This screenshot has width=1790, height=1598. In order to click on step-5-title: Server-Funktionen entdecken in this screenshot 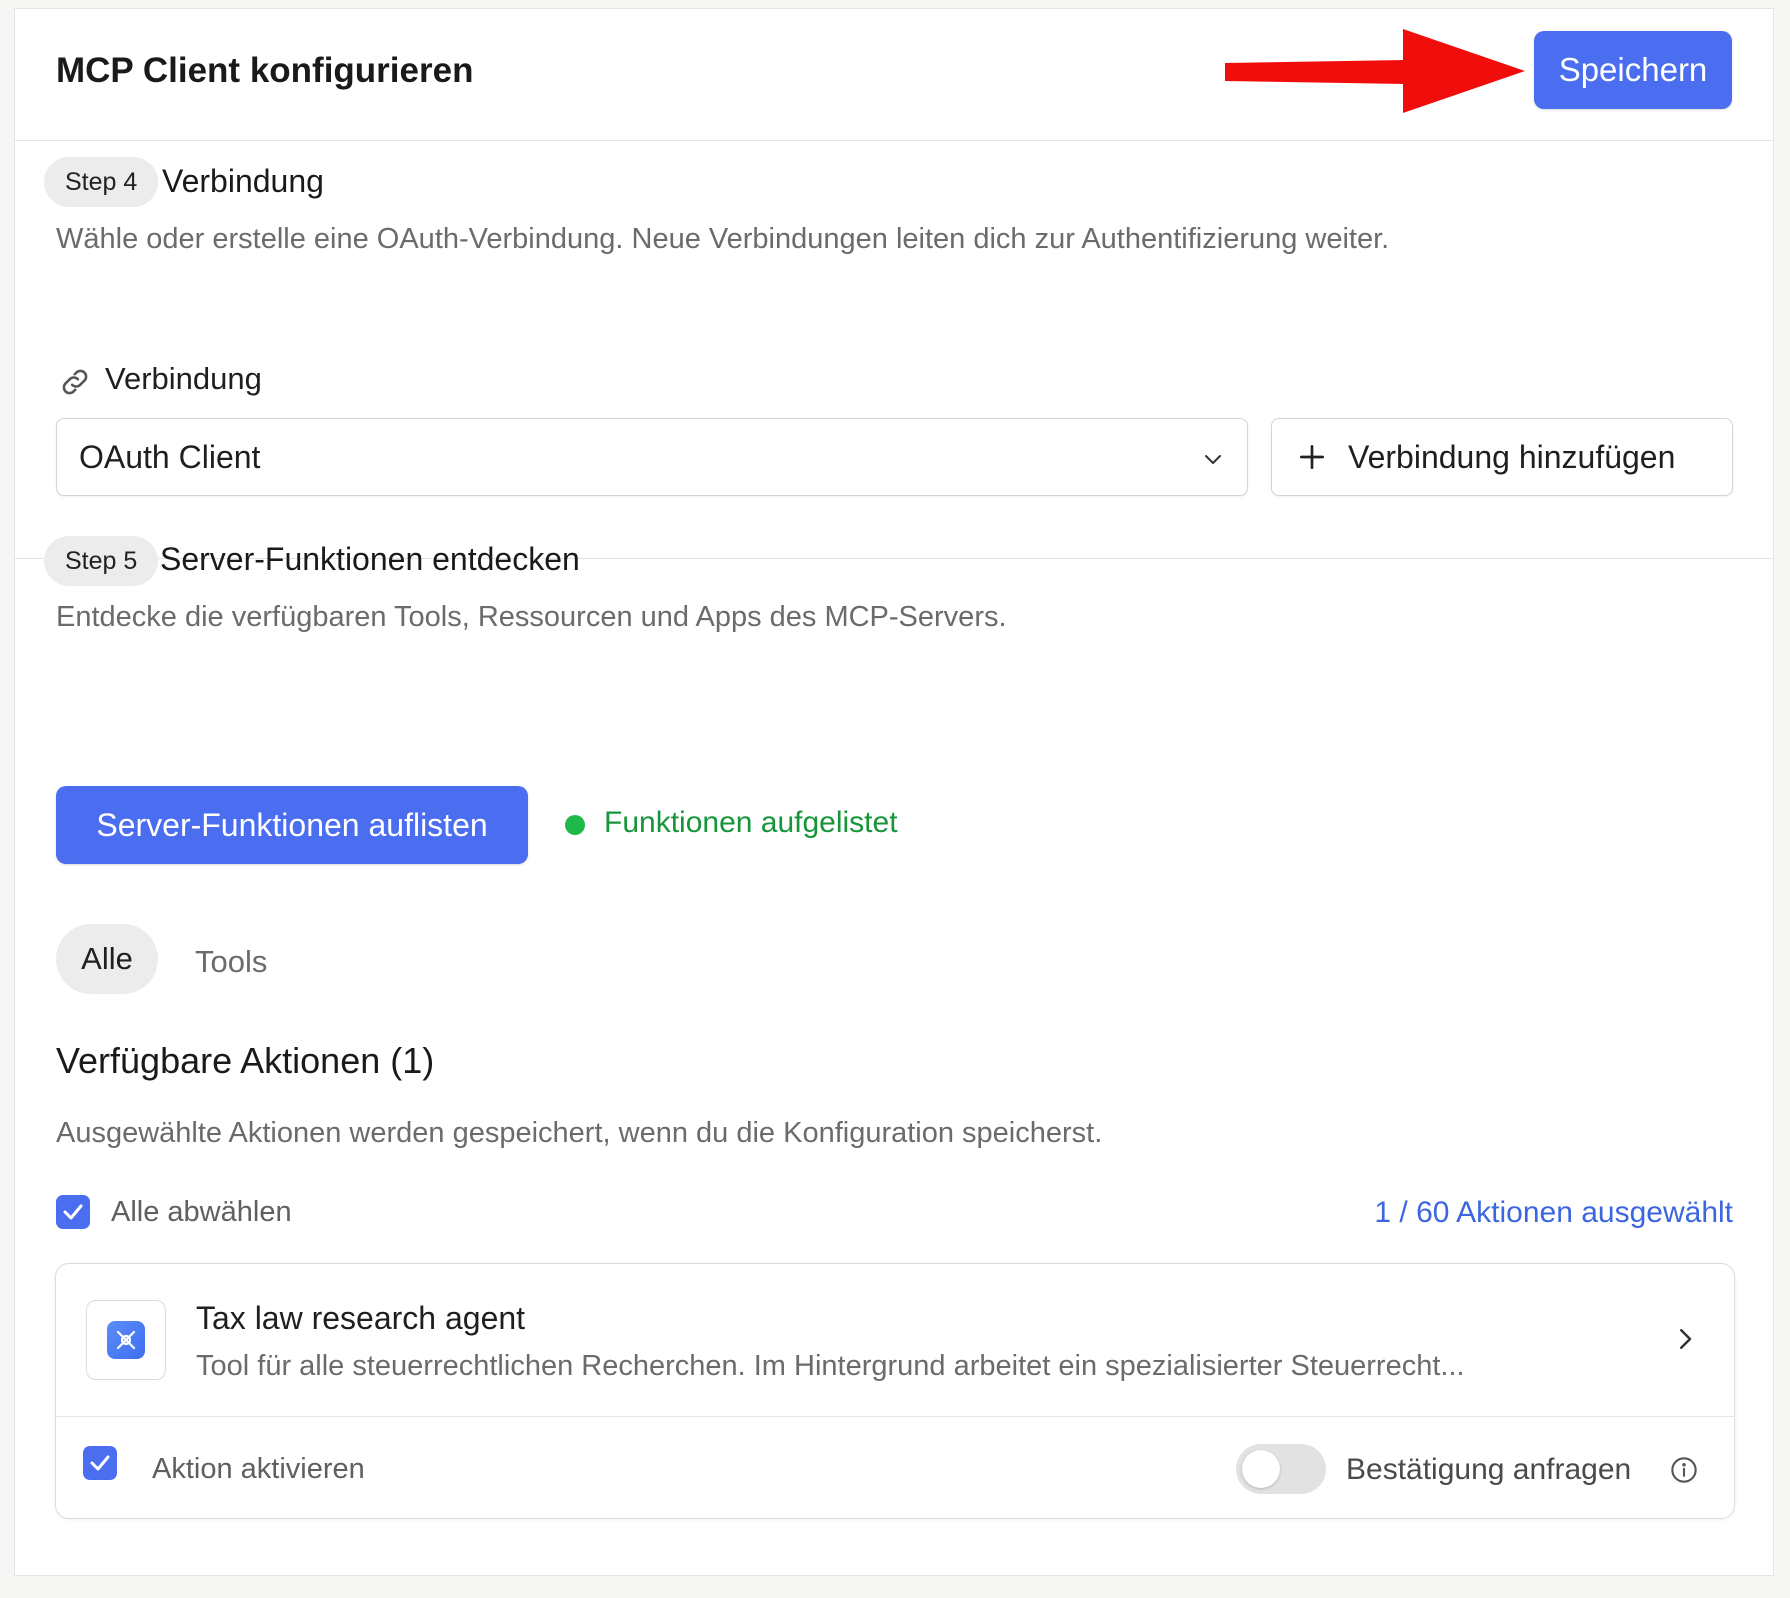, I will do `click(370, 559)`.